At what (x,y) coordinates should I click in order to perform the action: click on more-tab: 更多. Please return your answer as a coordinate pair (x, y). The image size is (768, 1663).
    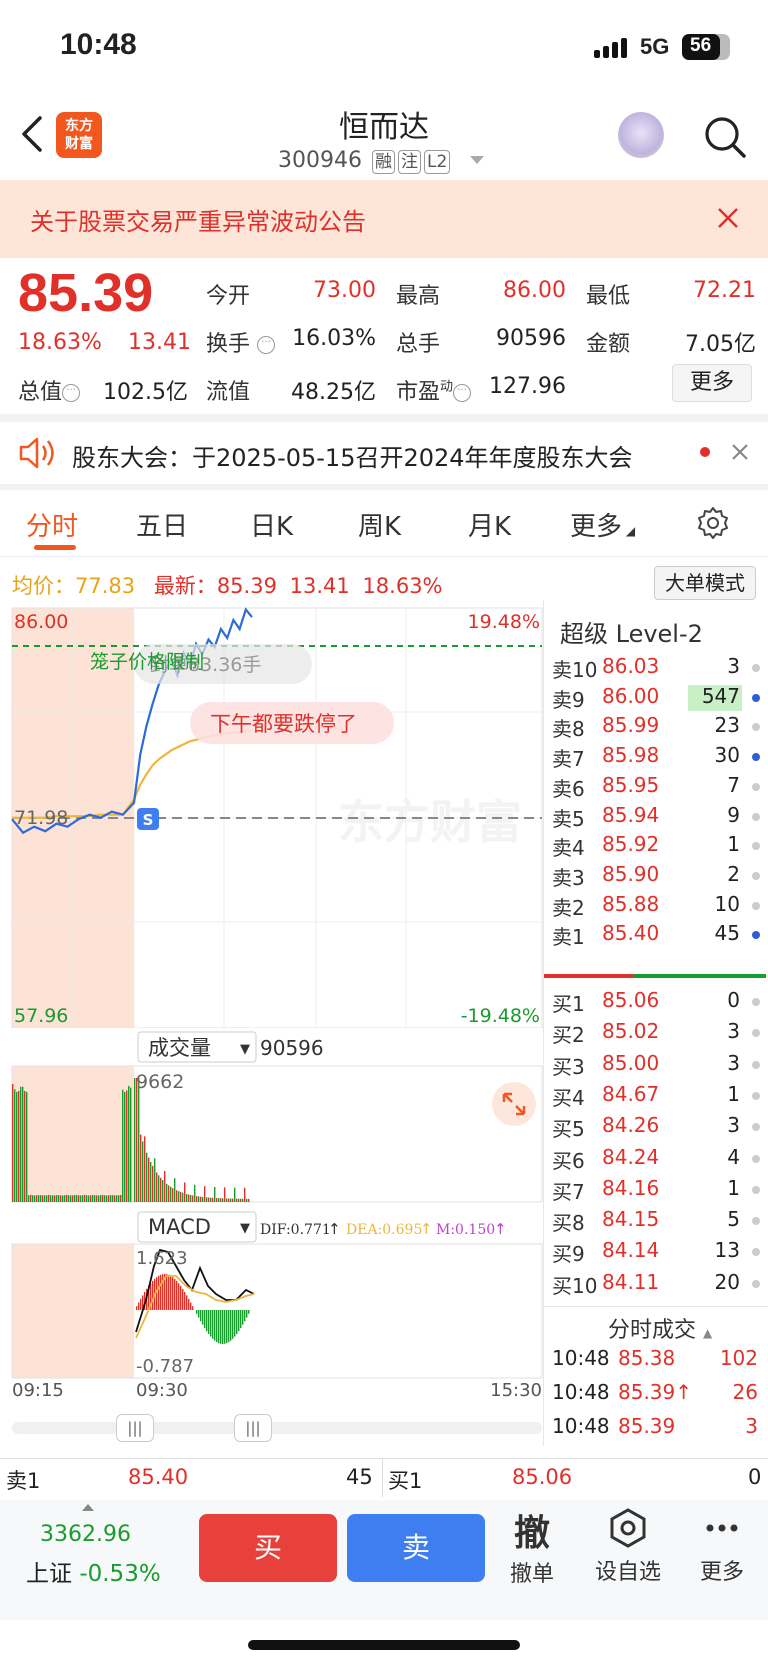
    Looking at the image, I should click on (722, 1547).